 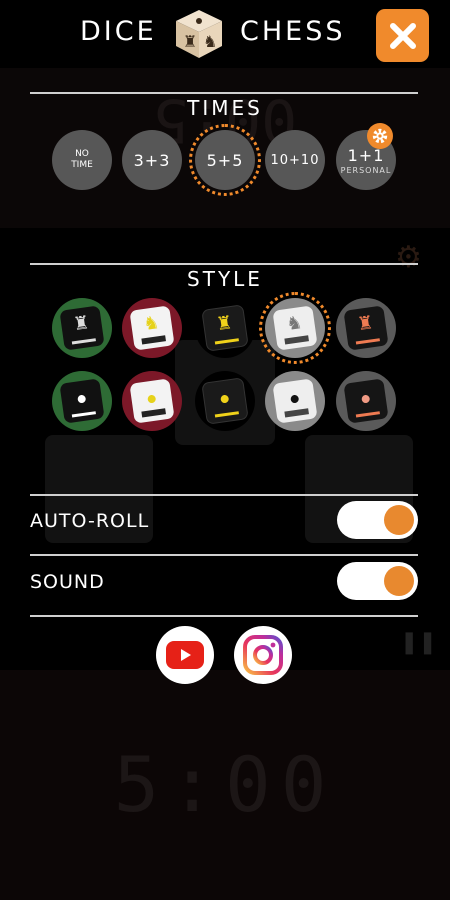 I want to click on gear-icon, so click(x=380, y=136).